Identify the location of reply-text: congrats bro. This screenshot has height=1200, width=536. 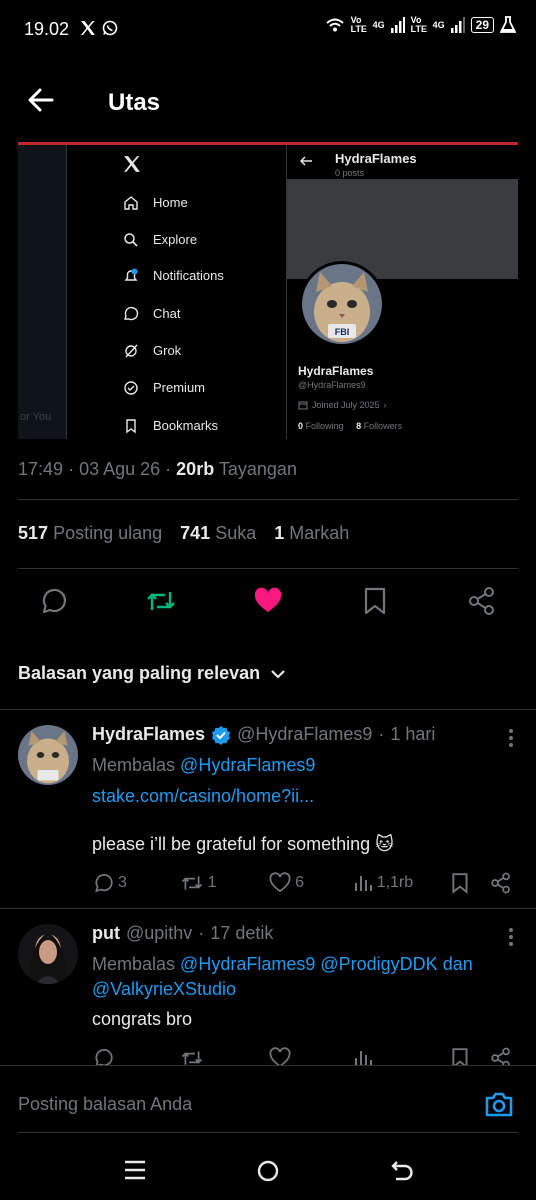
(142, 1019).